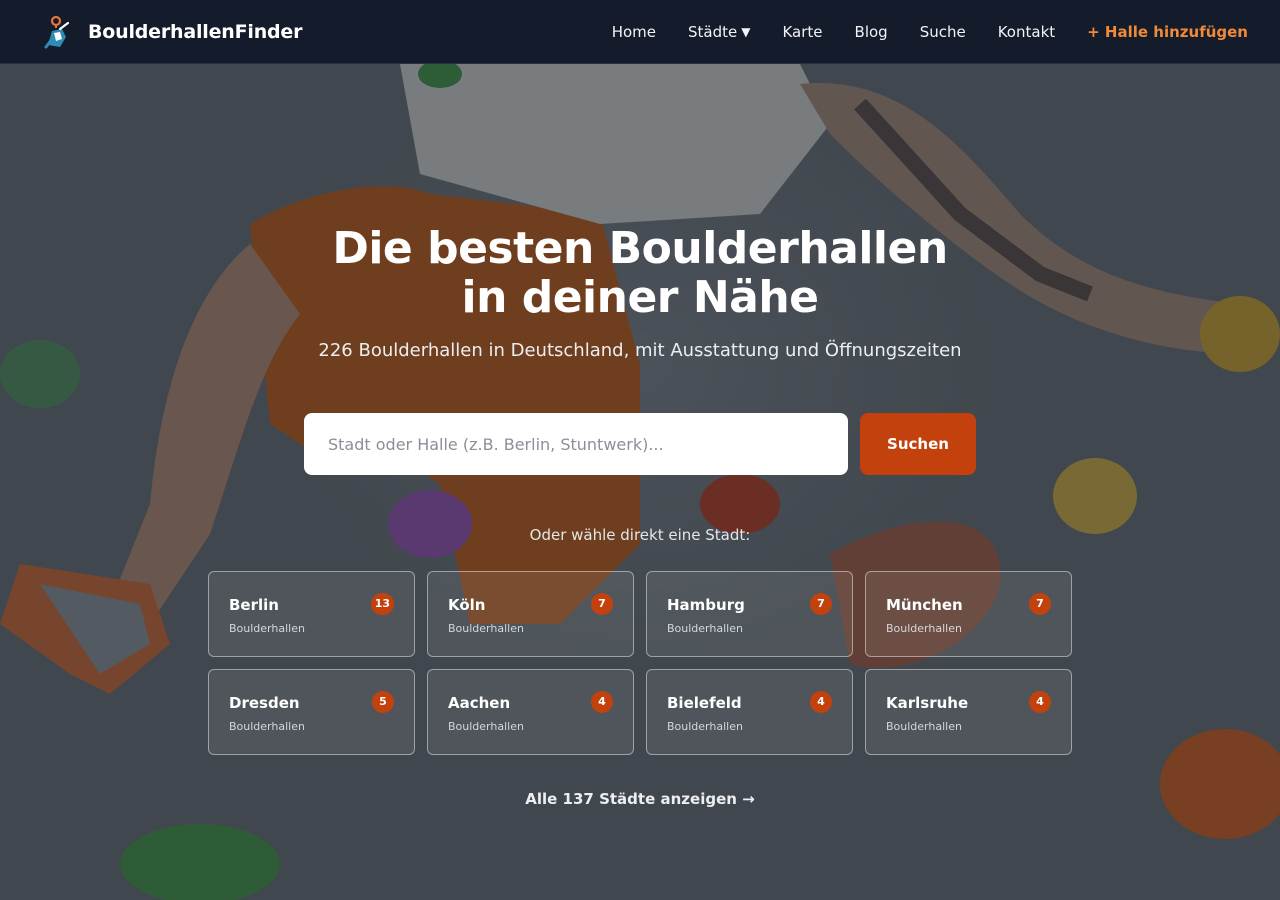 The height and width of the screenshot is (900, 1280). I want to click on city-count-badge: 5, so click(383, 702).